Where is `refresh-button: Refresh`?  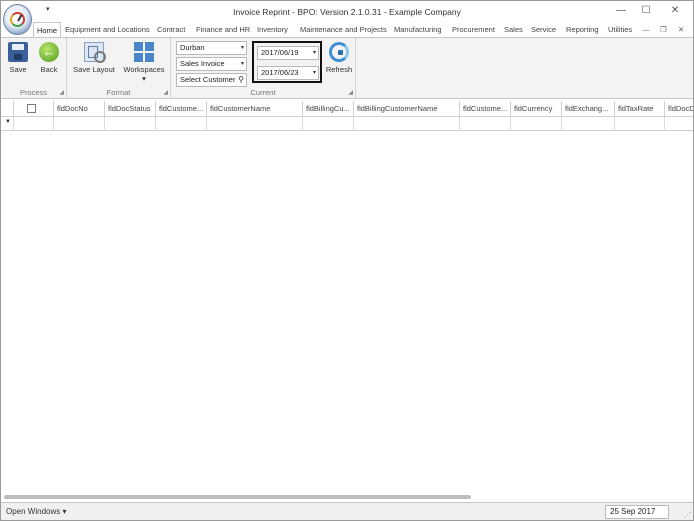
refresh-button: Refresh is located at coordinates (339, 58).